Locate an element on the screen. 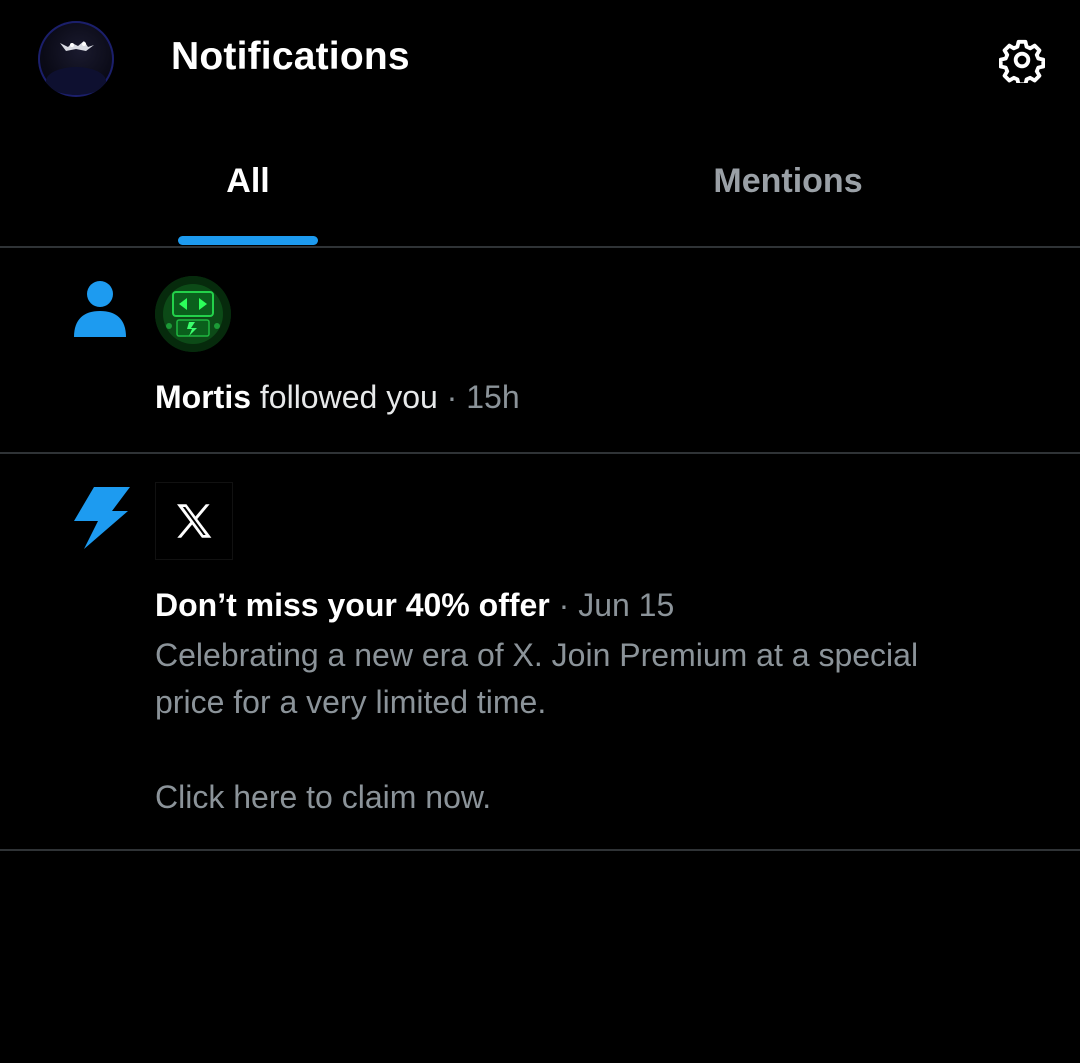 Image resolution: width=1080 pixels, height=1063 pixels. gear-icon is located at coordinates (1022, 61).